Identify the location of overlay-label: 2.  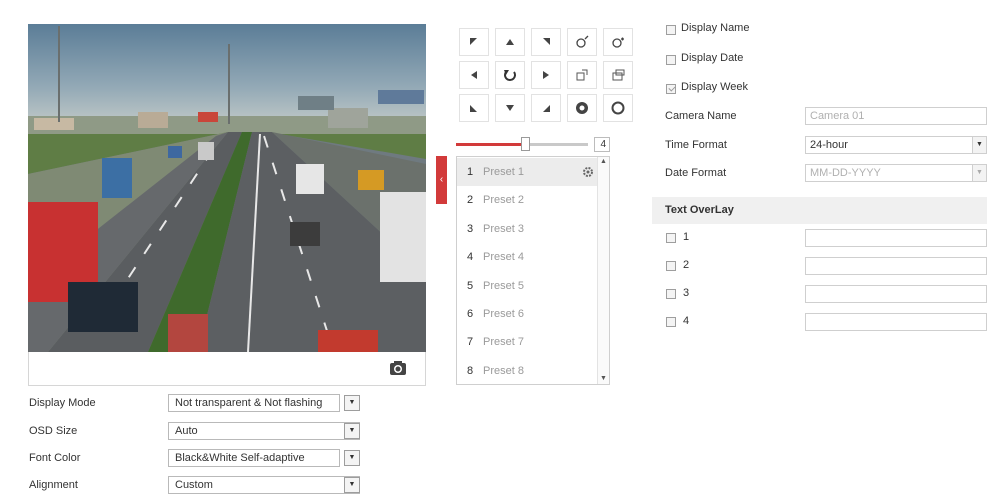
(686, 265).